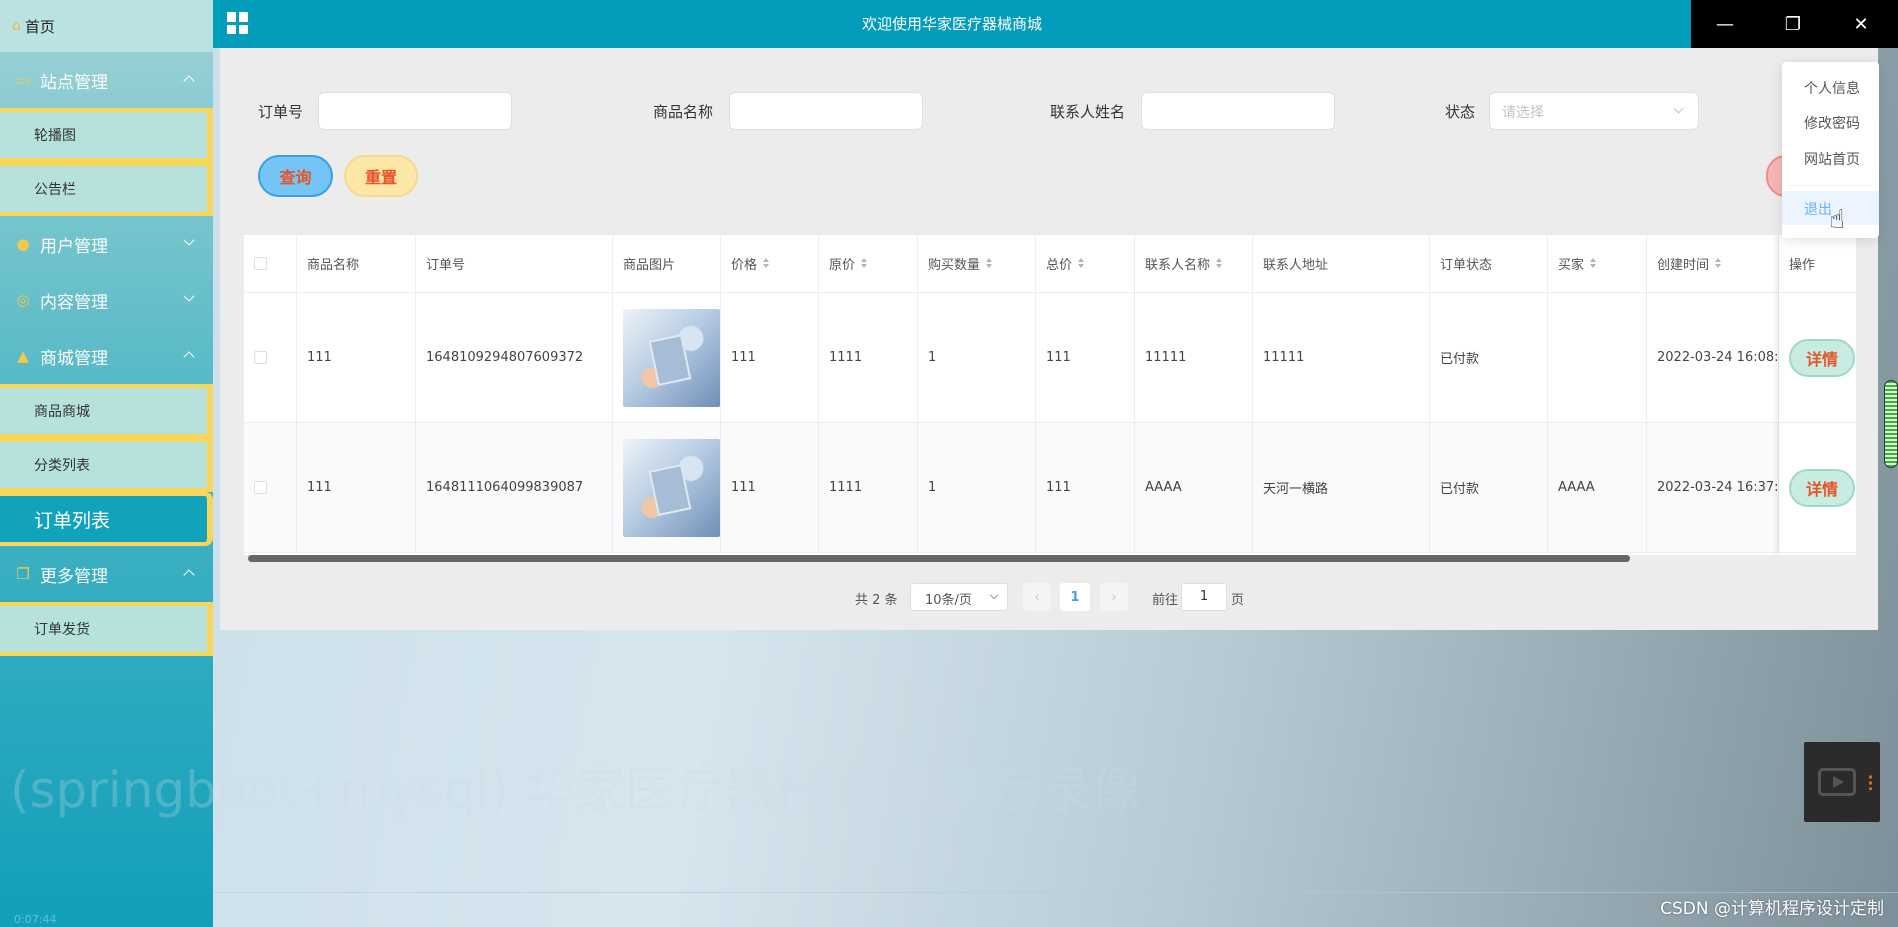 Image resolution: width=1898 pixels, height=927 pixels. What do you see at coordinates (1114, 597) in the screenshot?
I see `next-page-button: ›` at bounding box center [1114, 597].